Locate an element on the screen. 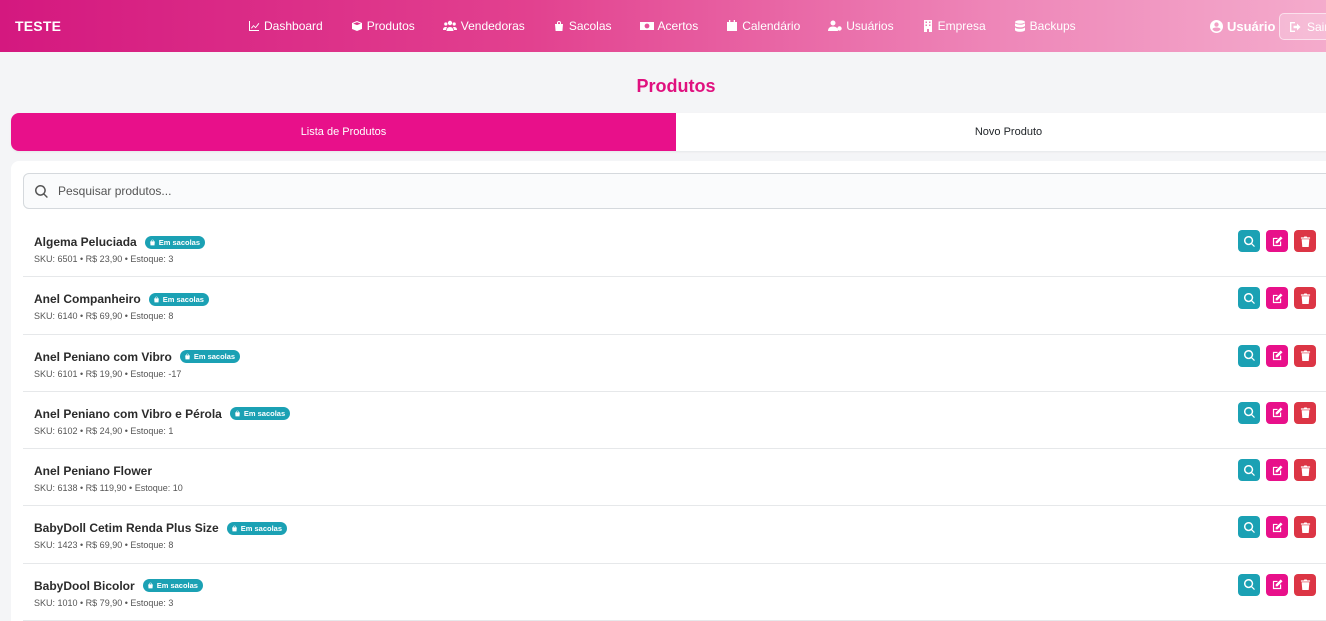 The height and width of the screenshot is (621, 1326). product-meta: SKU: 6102 • R$ 24,90 • Estoque: 1 is located at coordinates (104, 430).